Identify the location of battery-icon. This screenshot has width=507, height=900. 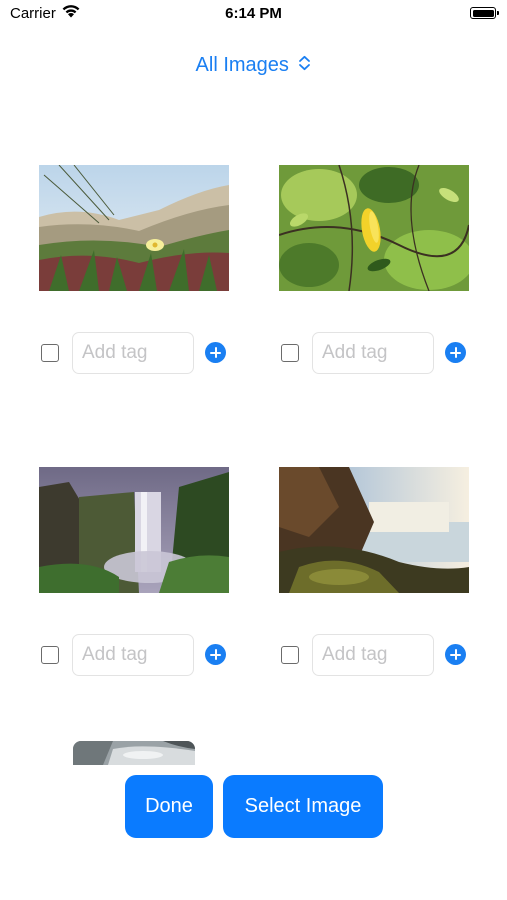
(484, 13).